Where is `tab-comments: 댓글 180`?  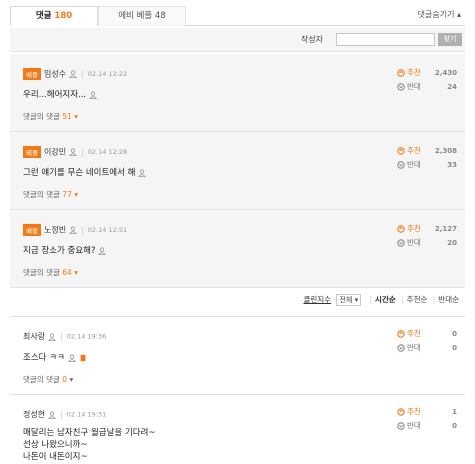
tab-comments: 댓글 180 is located at coordinates (54, 16).